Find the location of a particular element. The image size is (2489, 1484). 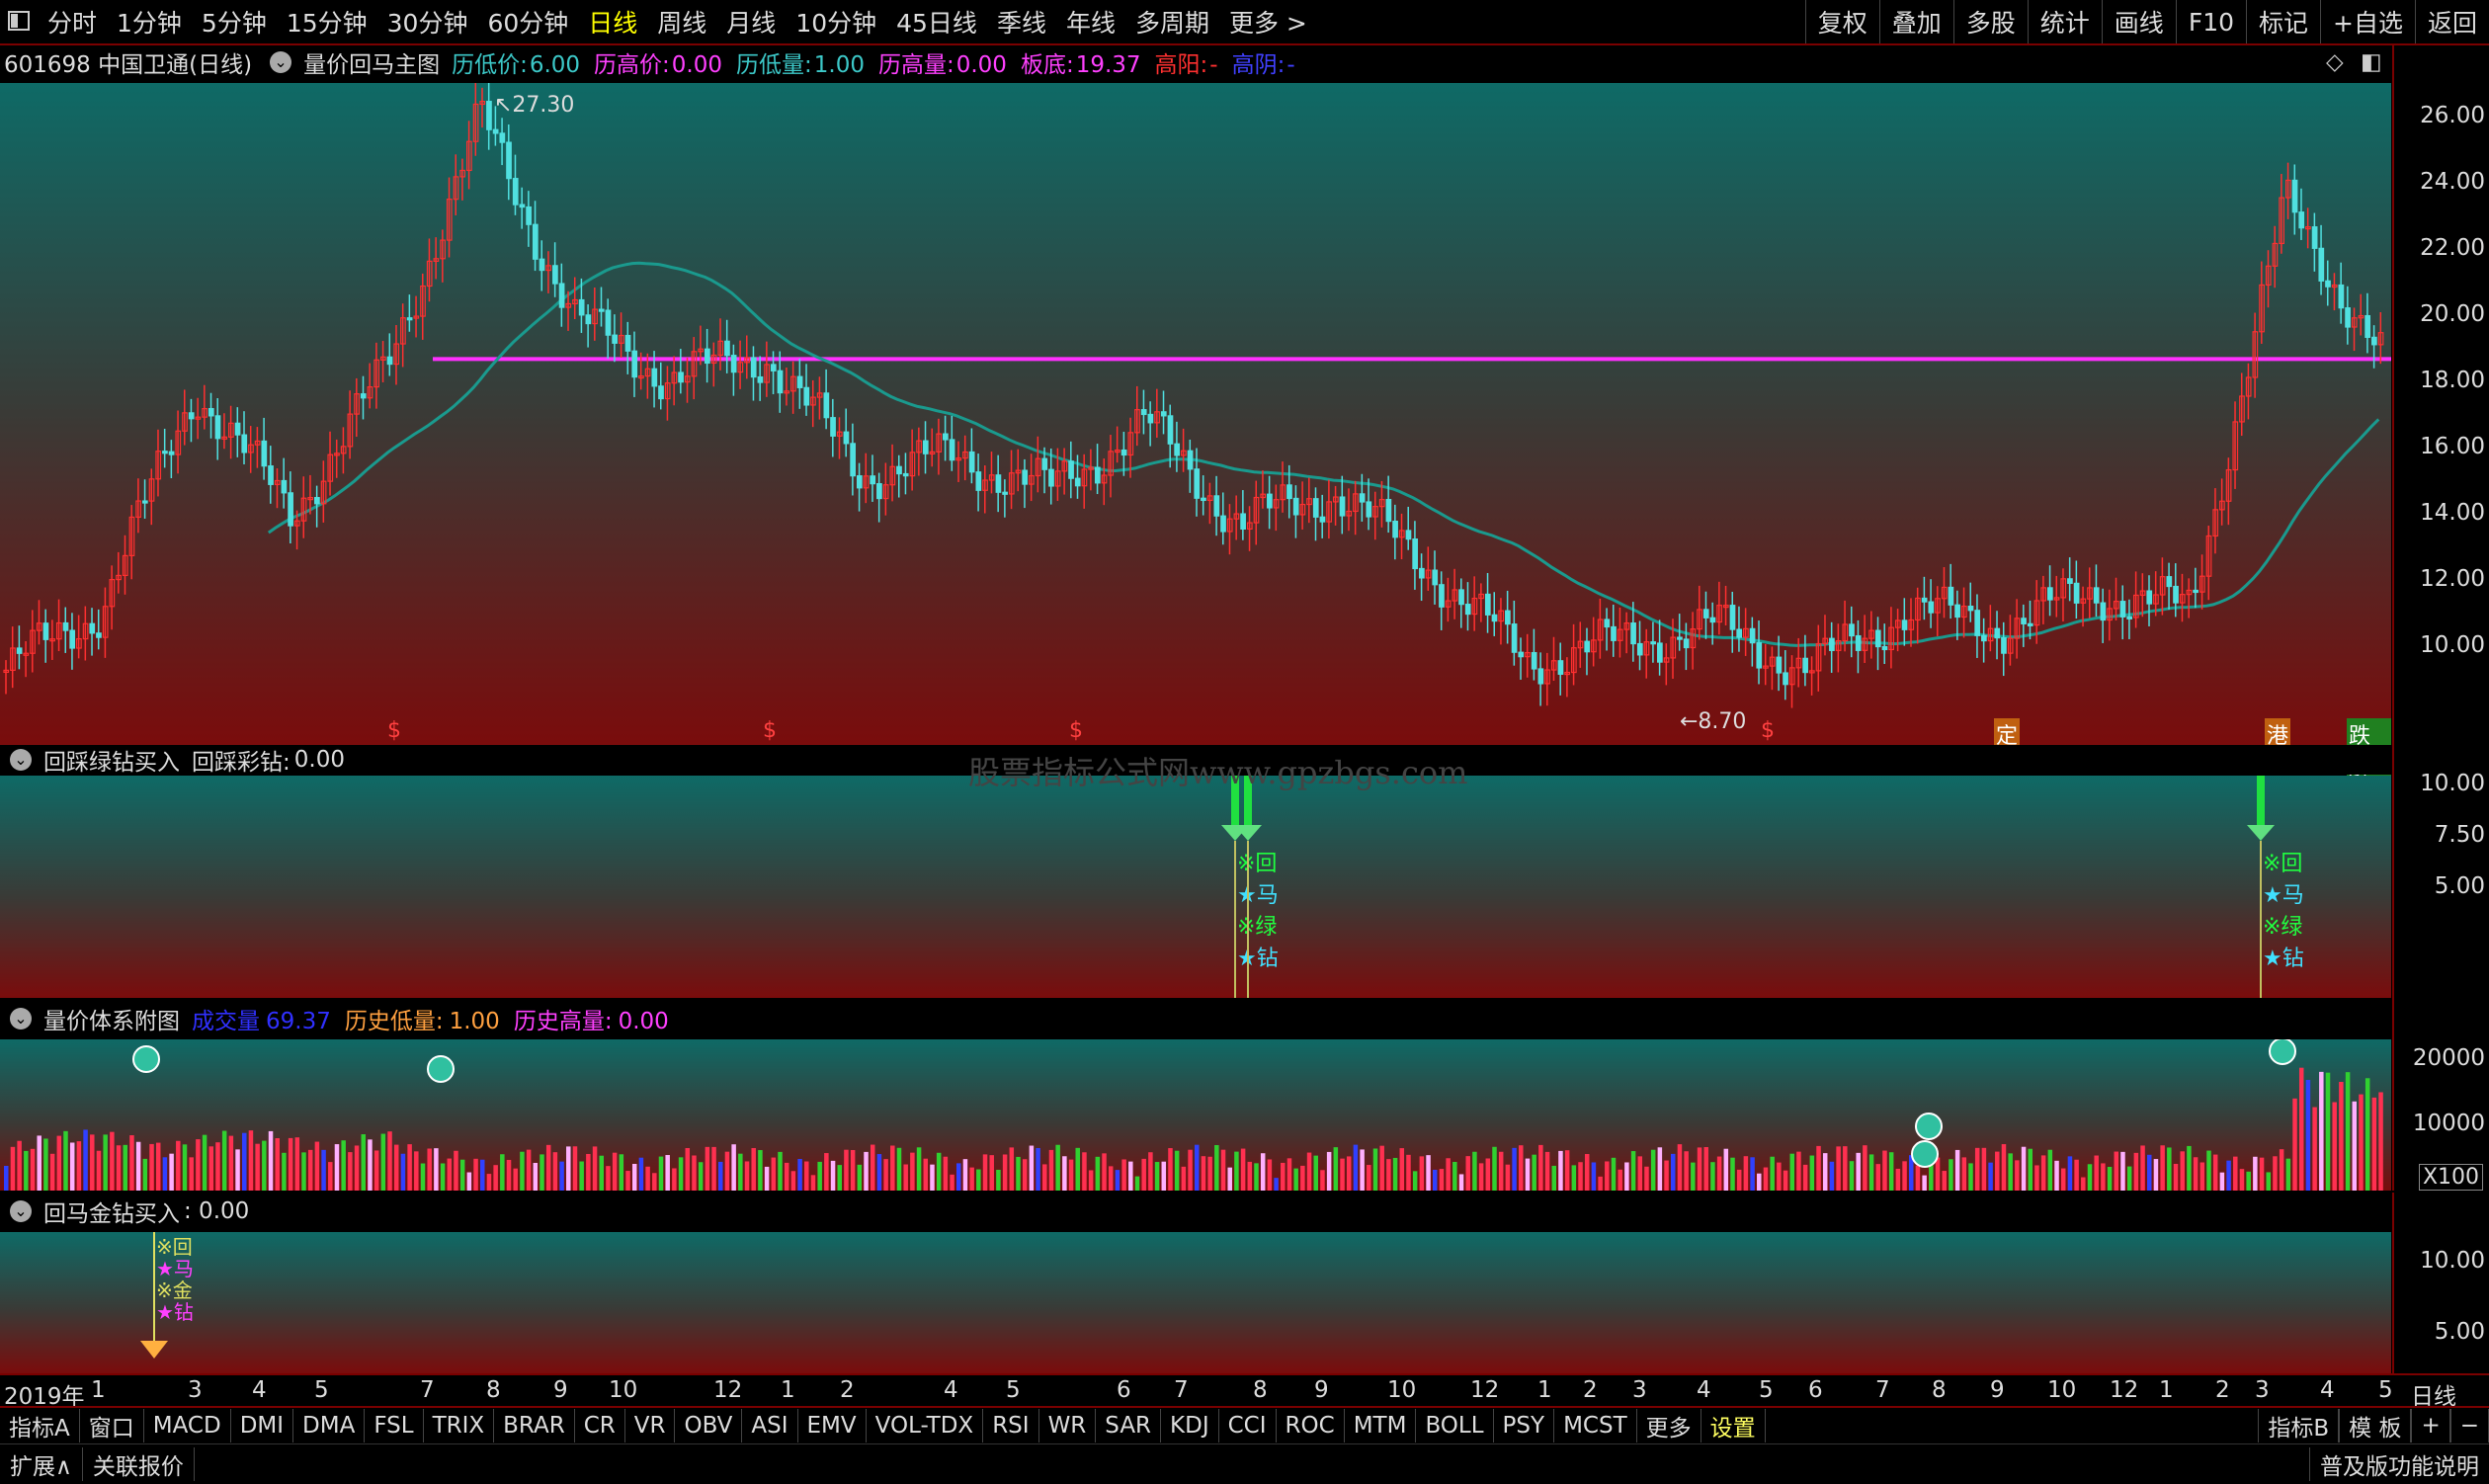

period-tab-13: 多周期 is located at coordinates (1172, 22).